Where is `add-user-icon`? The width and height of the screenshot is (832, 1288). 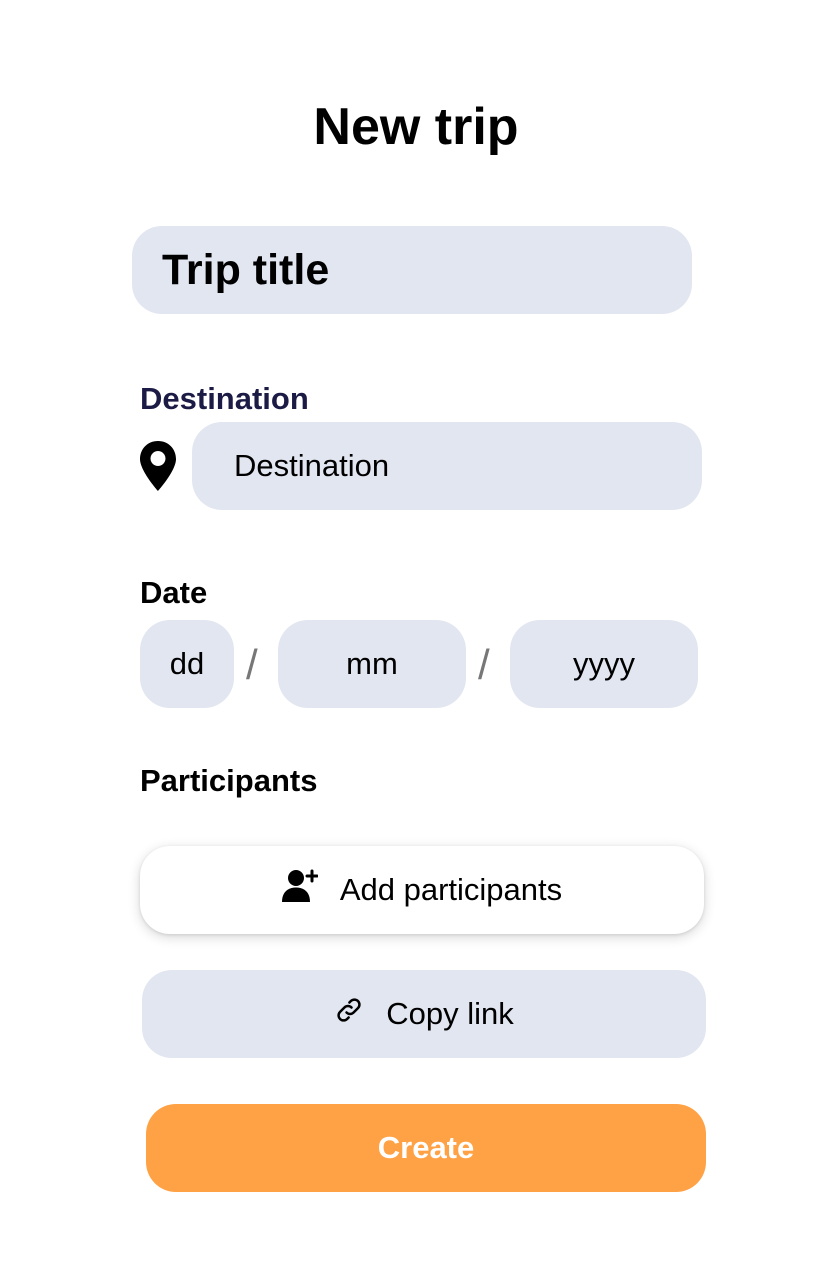
add-user-icon is located at coordinates (300, 890).